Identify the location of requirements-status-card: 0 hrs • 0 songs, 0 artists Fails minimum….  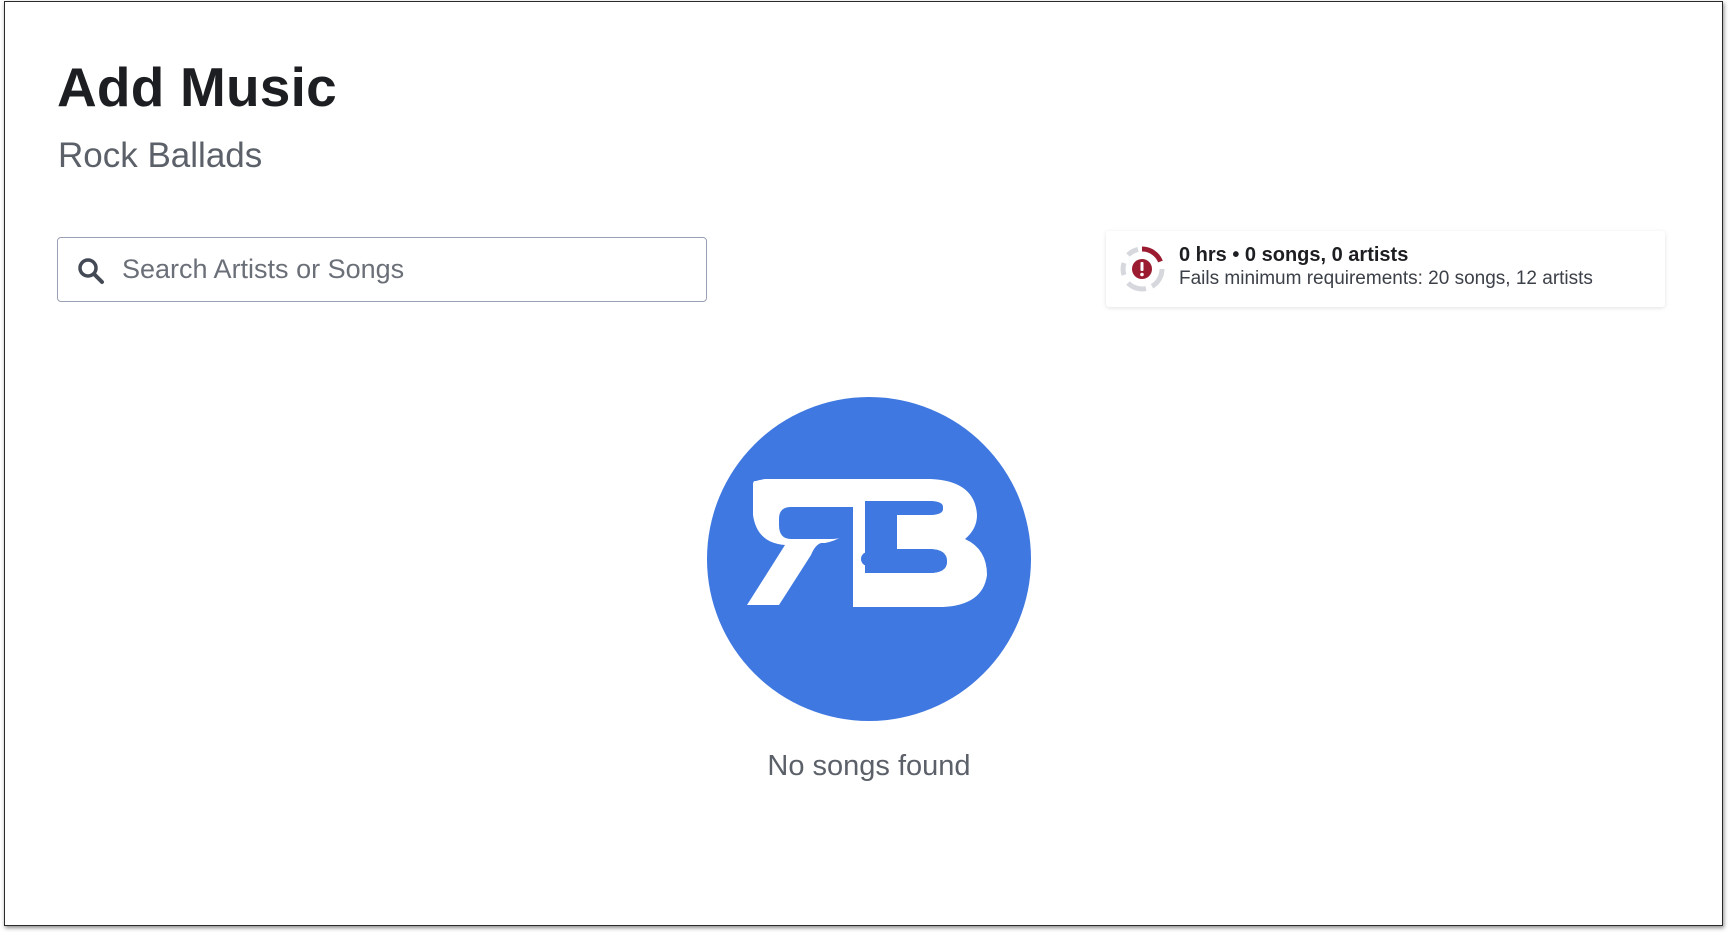
(1385, 269).